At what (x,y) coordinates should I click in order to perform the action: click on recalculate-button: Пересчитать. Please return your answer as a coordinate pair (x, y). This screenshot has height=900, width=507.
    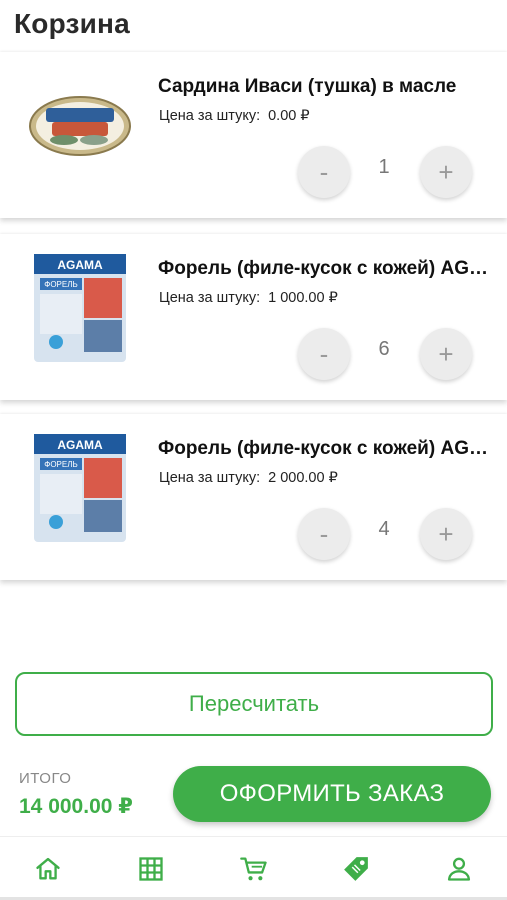
    Looking at the image, I should click on (254, 704).